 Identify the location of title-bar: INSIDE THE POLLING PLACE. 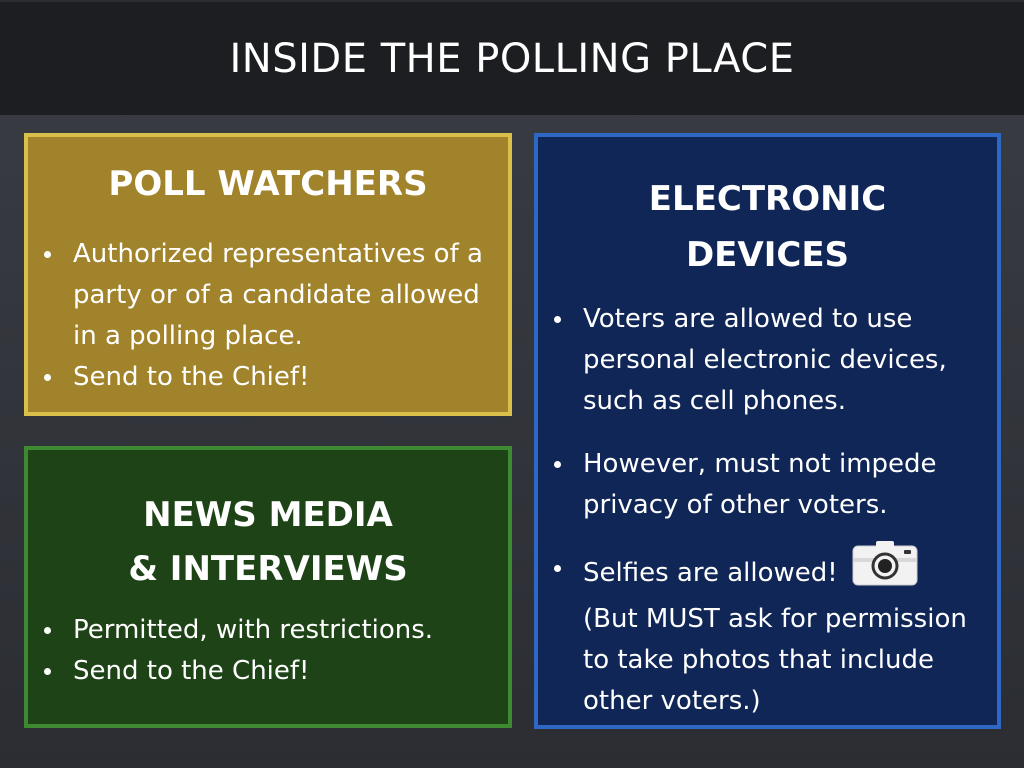
(512, 57).